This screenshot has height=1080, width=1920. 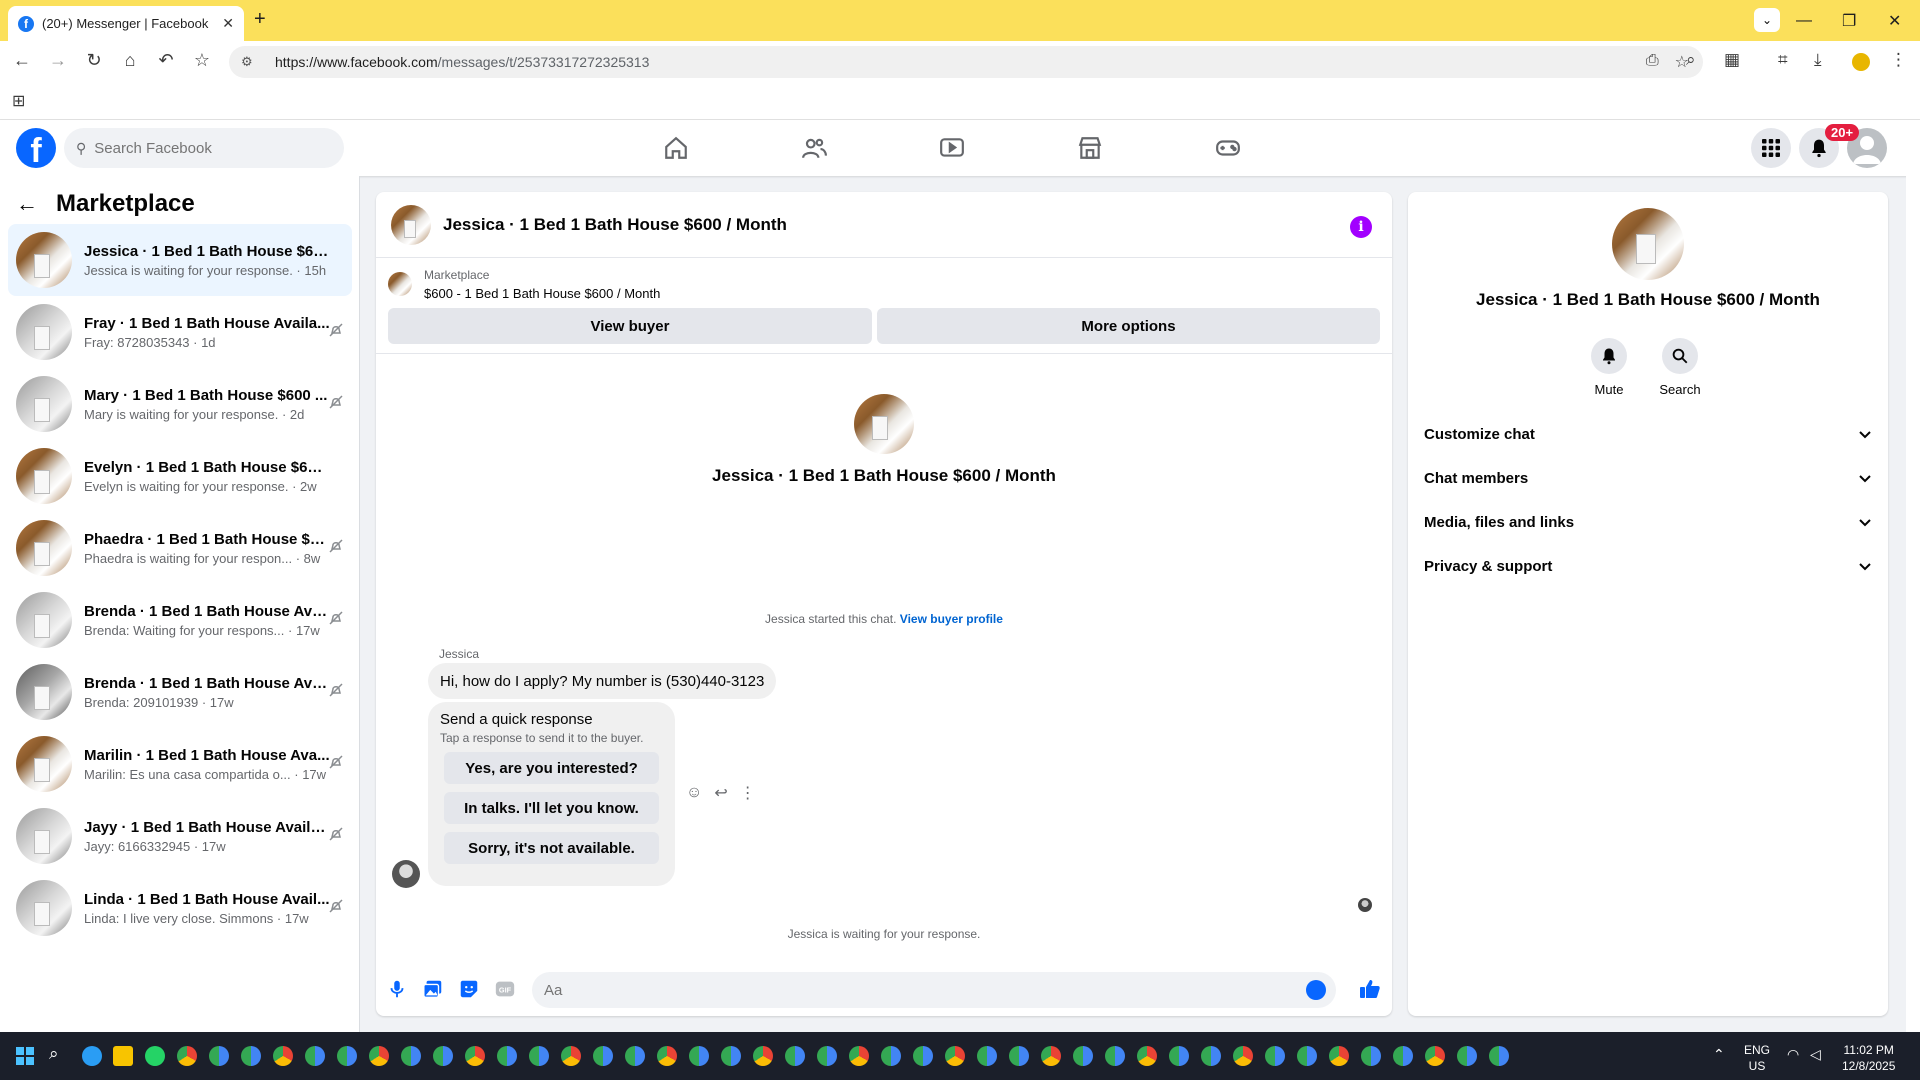 I want to click on browser-tab: f (20+) Messenger | Facebook ✕, so click(x=126, y=23).